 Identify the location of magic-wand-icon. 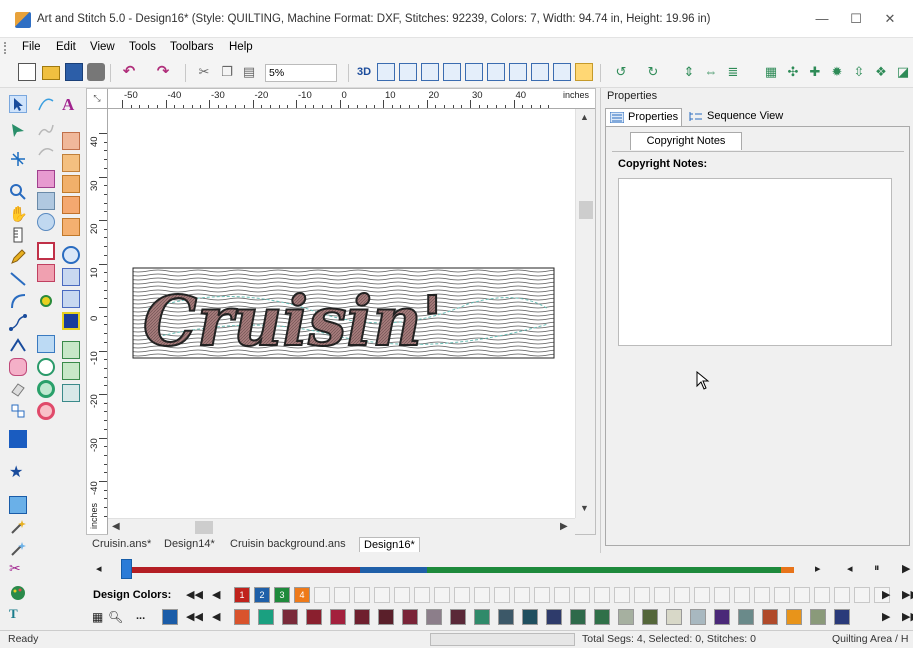
(18, 527).